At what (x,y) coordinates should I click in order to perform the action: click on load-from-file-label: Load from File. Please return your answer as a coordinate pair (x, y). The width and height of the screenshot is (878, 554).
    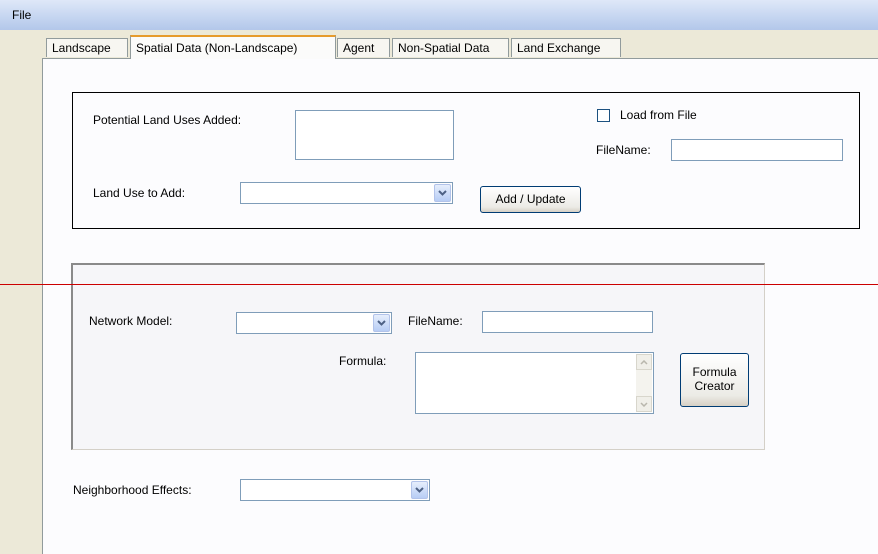
    Looking at the image, I should click on (658, 115).